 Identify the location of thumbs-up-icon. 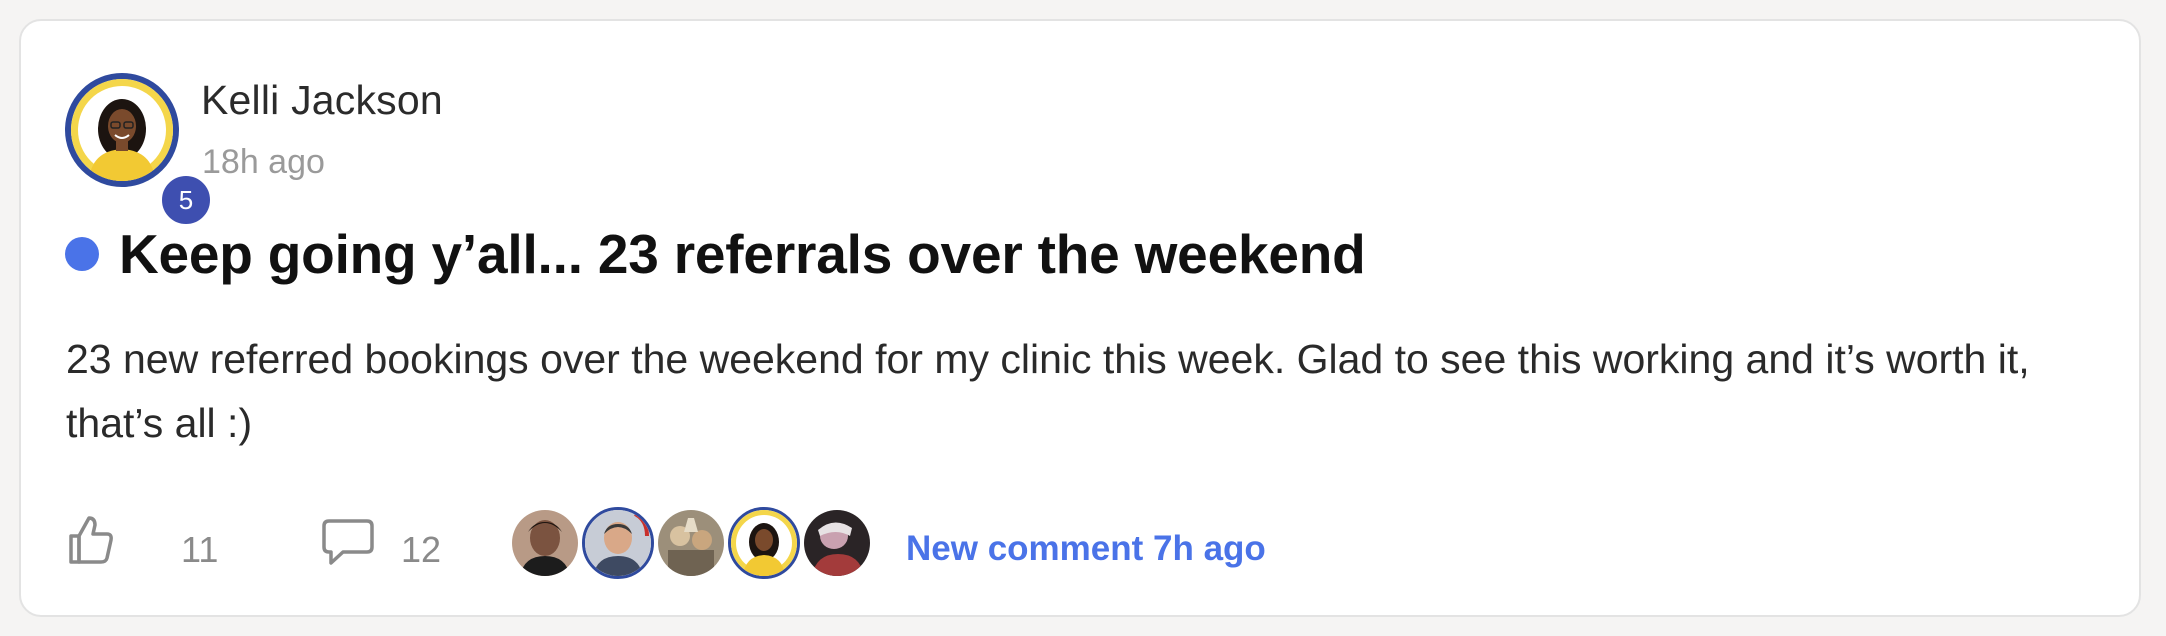
(90, 542).